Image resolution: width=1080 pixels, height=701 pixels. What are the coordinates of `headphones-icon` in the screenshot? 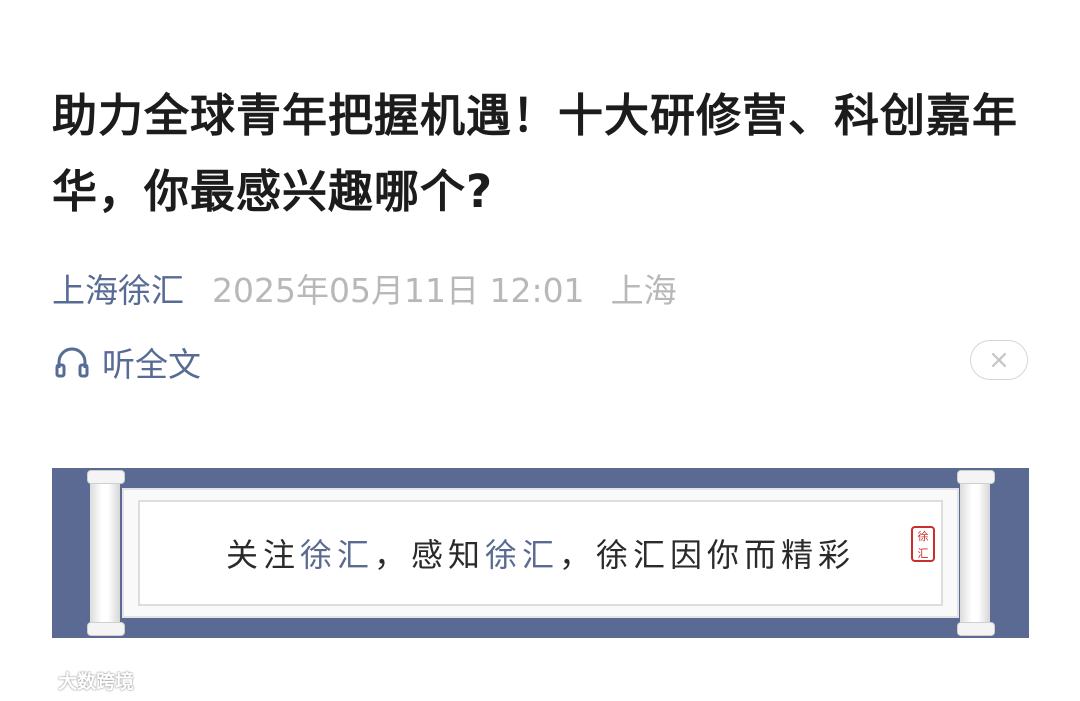 It's located at (72, 362).